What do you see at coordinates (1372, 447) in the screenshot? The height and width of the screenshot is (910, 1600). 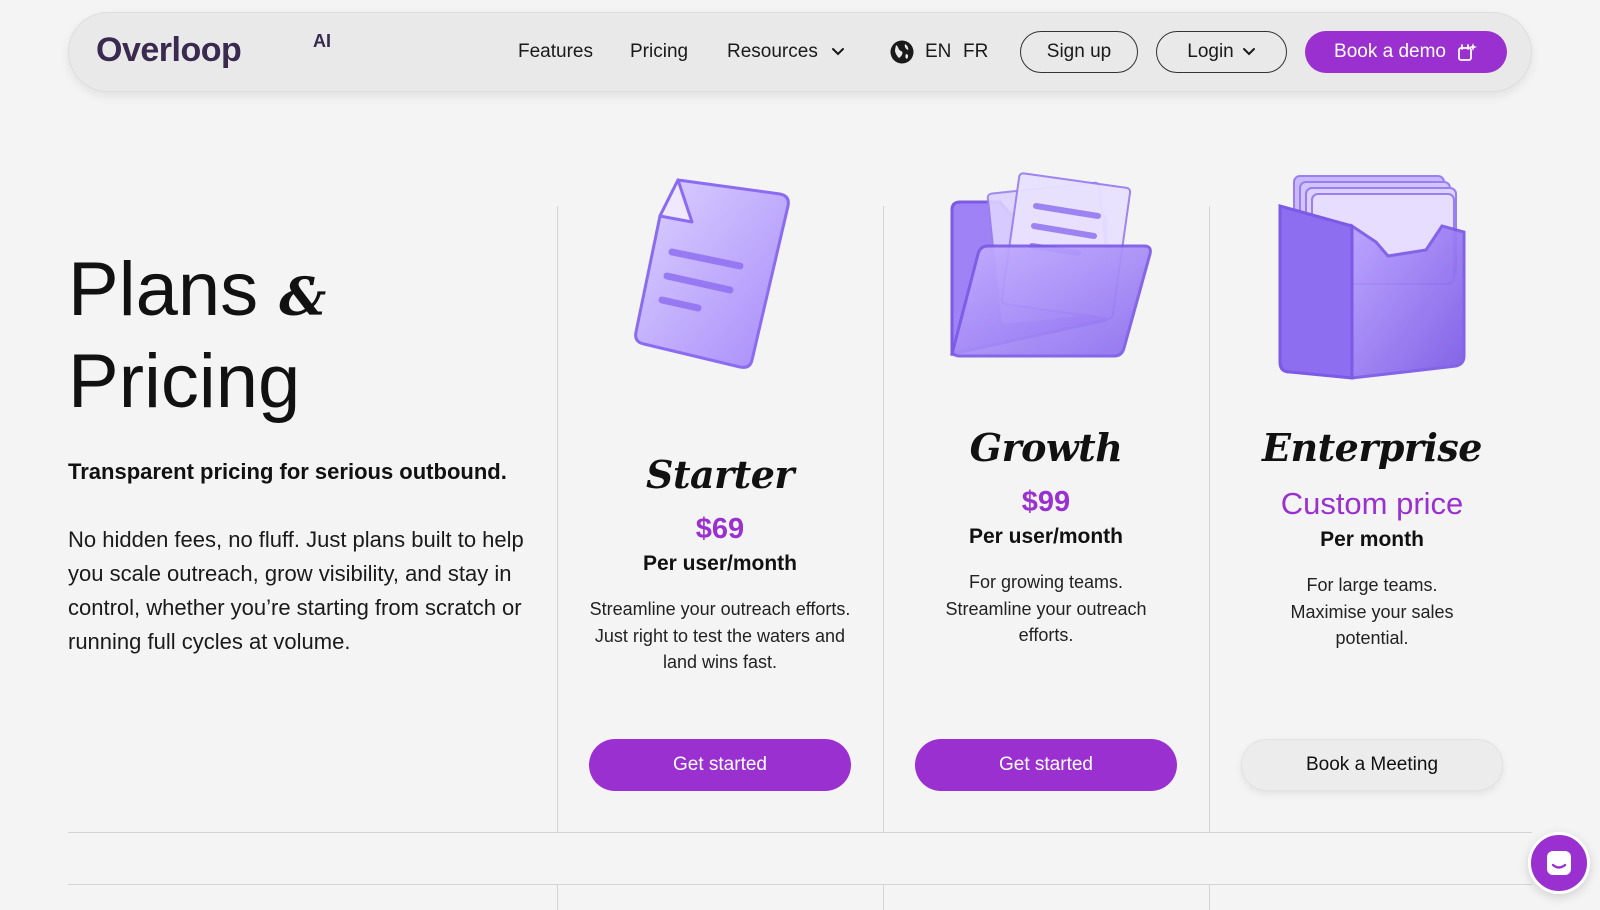 I see `plan-name: Enterprise` at bounding box center [1372, 447].